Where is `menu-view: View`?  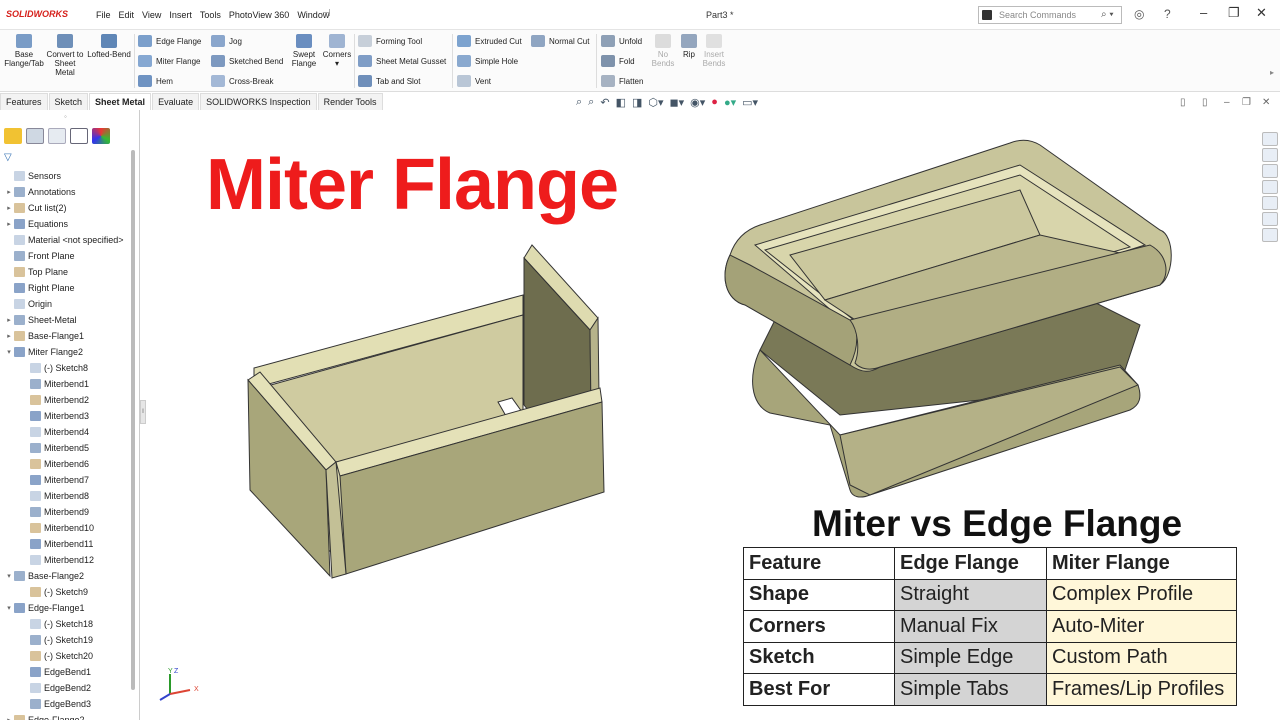 menu-view: View is located at coordinates (151, 15).